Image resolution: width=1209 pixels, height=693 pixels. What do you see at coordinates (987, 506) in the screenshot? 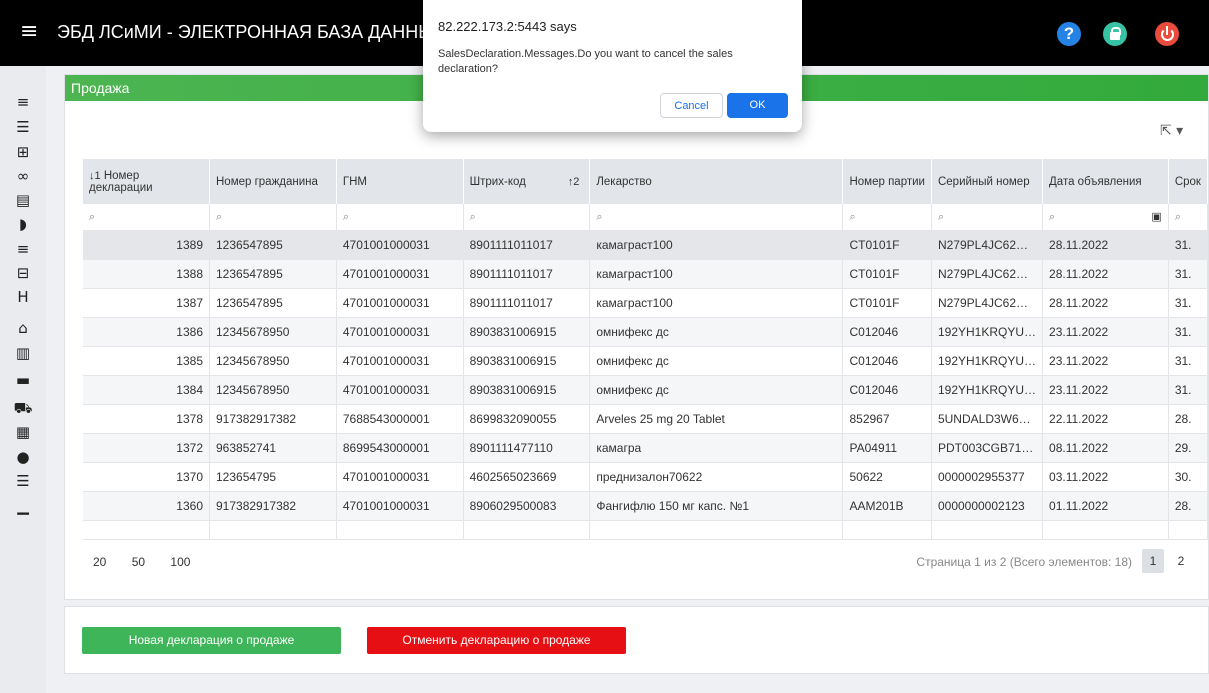
I see `table-cell: 0000000002123` at bounding box center [987, 506].